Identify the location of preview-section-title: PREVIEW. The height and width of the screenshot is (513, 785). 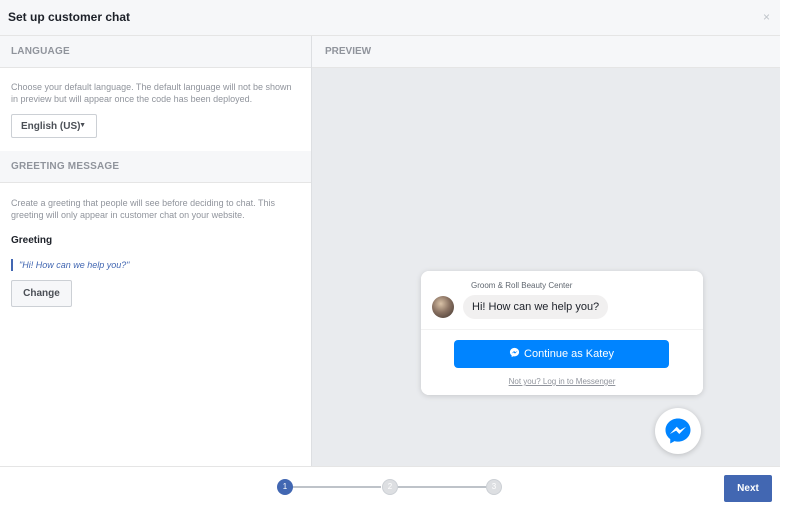
(348, 51).